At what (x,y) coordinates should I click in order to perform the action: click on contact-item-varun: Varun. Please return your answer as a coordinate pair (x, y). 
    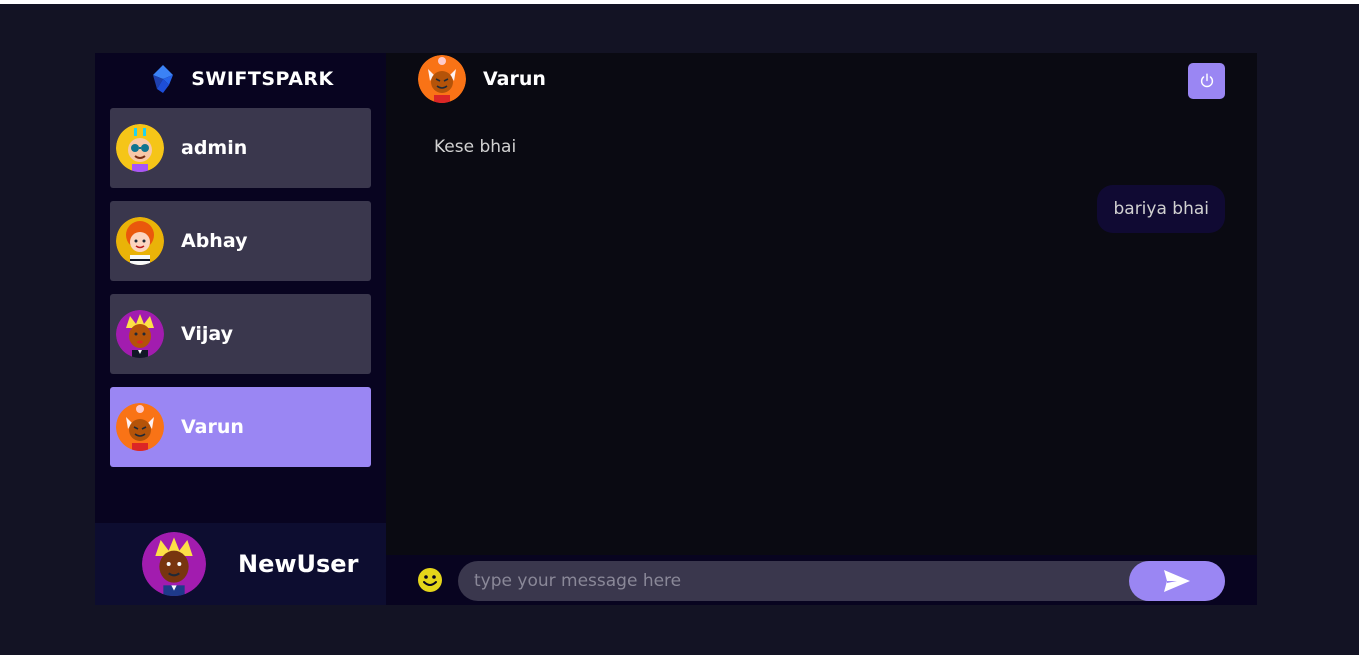
    Looking at the image, I should click on (240, 427).